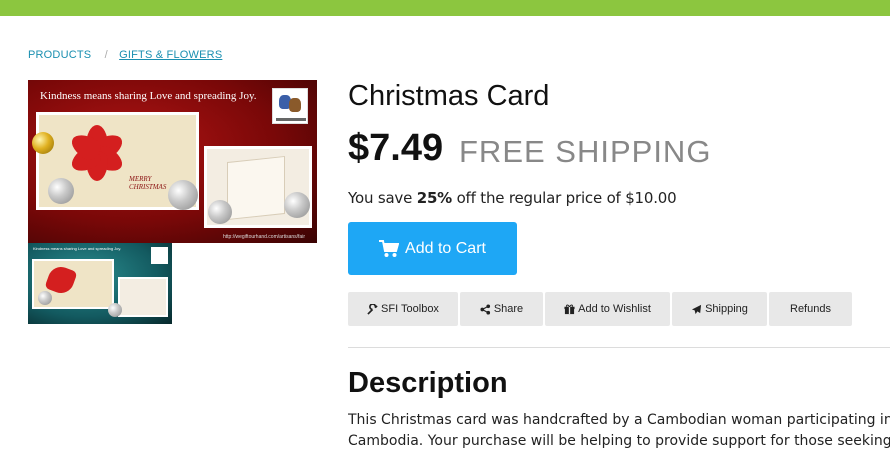 Image resolution: width=890 pixels, height=451 pixels. What do you see at coordinates (445, 248) in the screenshot?
I see `add-to-cart-label: Add to Cart` at bounding box center [445, 248].